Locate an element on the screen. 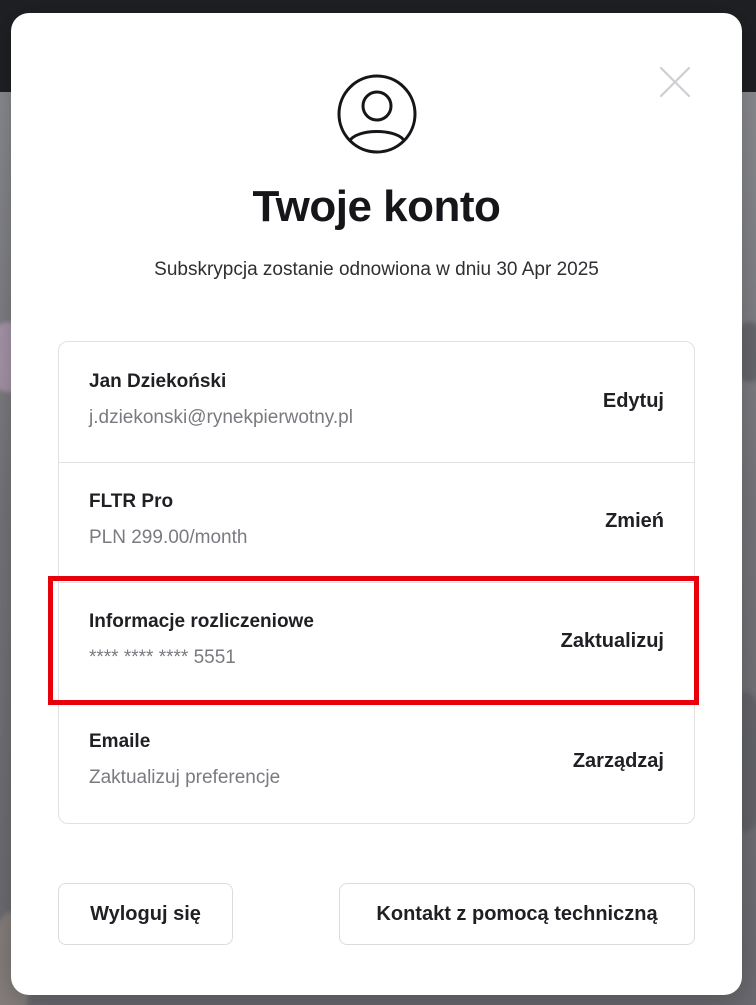 This screenshot has width=756, height=1005. plan-price: PLN 299.00/month is located at coordinates (168, 537).